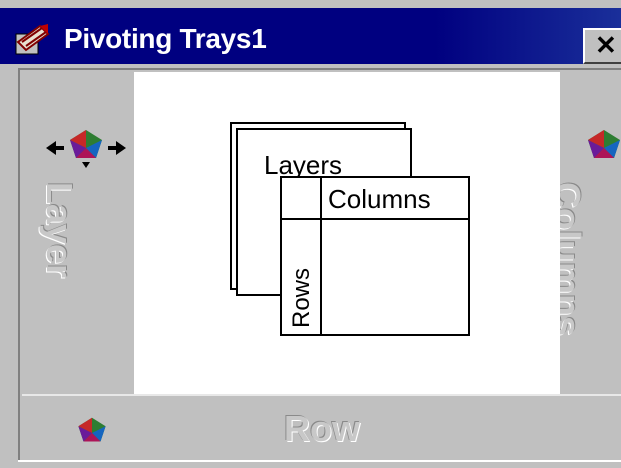  I want to click on frame-top-border, so click(319, 69).